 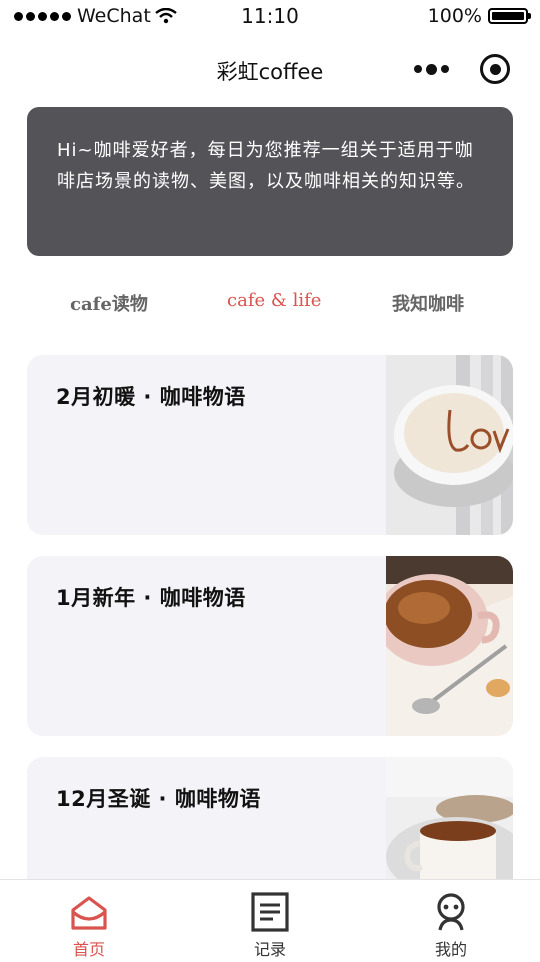 What do you see at coordinates (151, 598) in the screenshot?
I see `article-title: 1月新年 · 咖啡物语` at bounding box center [151, 598].